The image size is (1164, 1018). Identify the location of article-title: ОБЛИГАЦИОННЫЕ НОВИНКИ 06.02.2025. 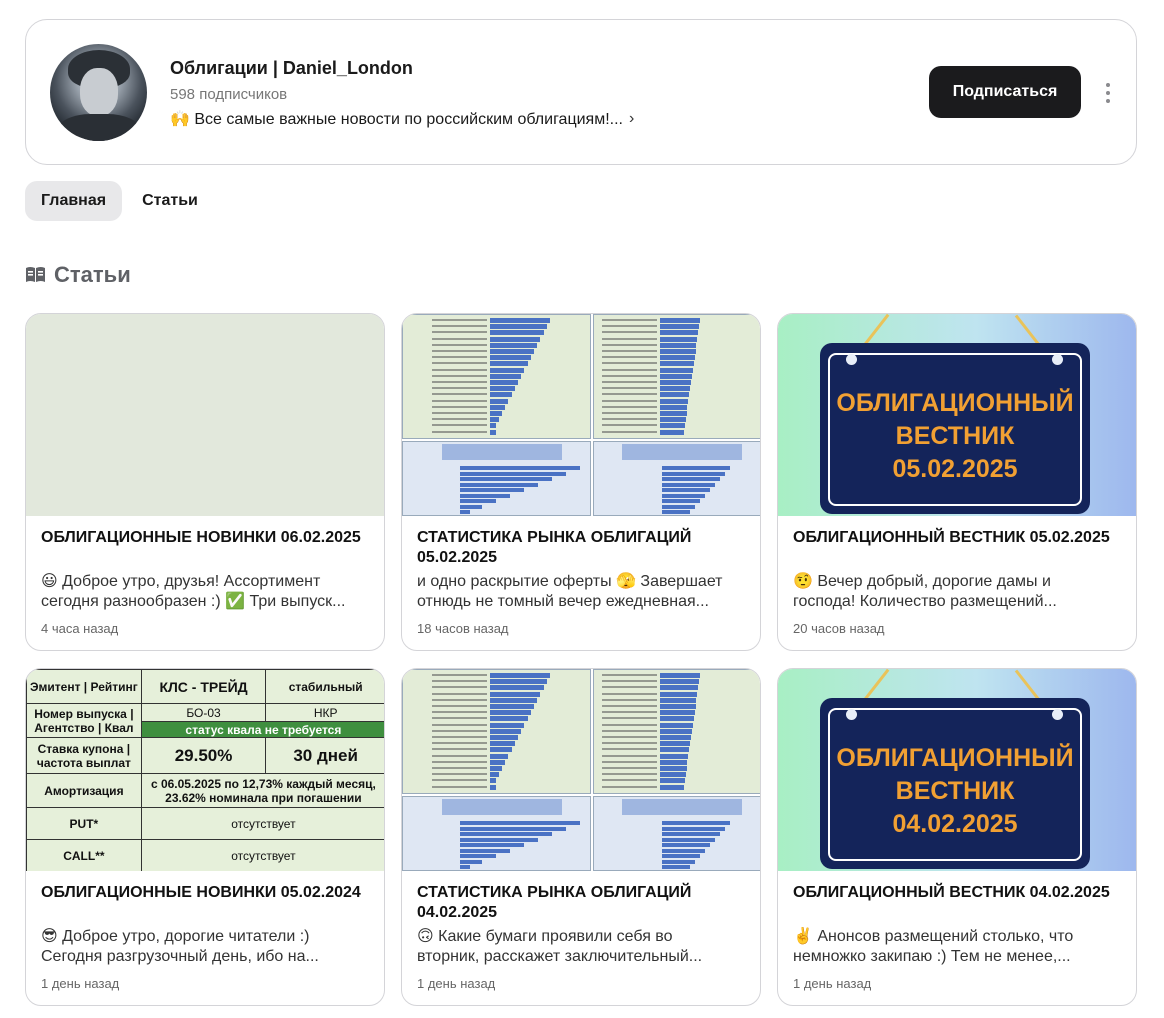
(206, 538).